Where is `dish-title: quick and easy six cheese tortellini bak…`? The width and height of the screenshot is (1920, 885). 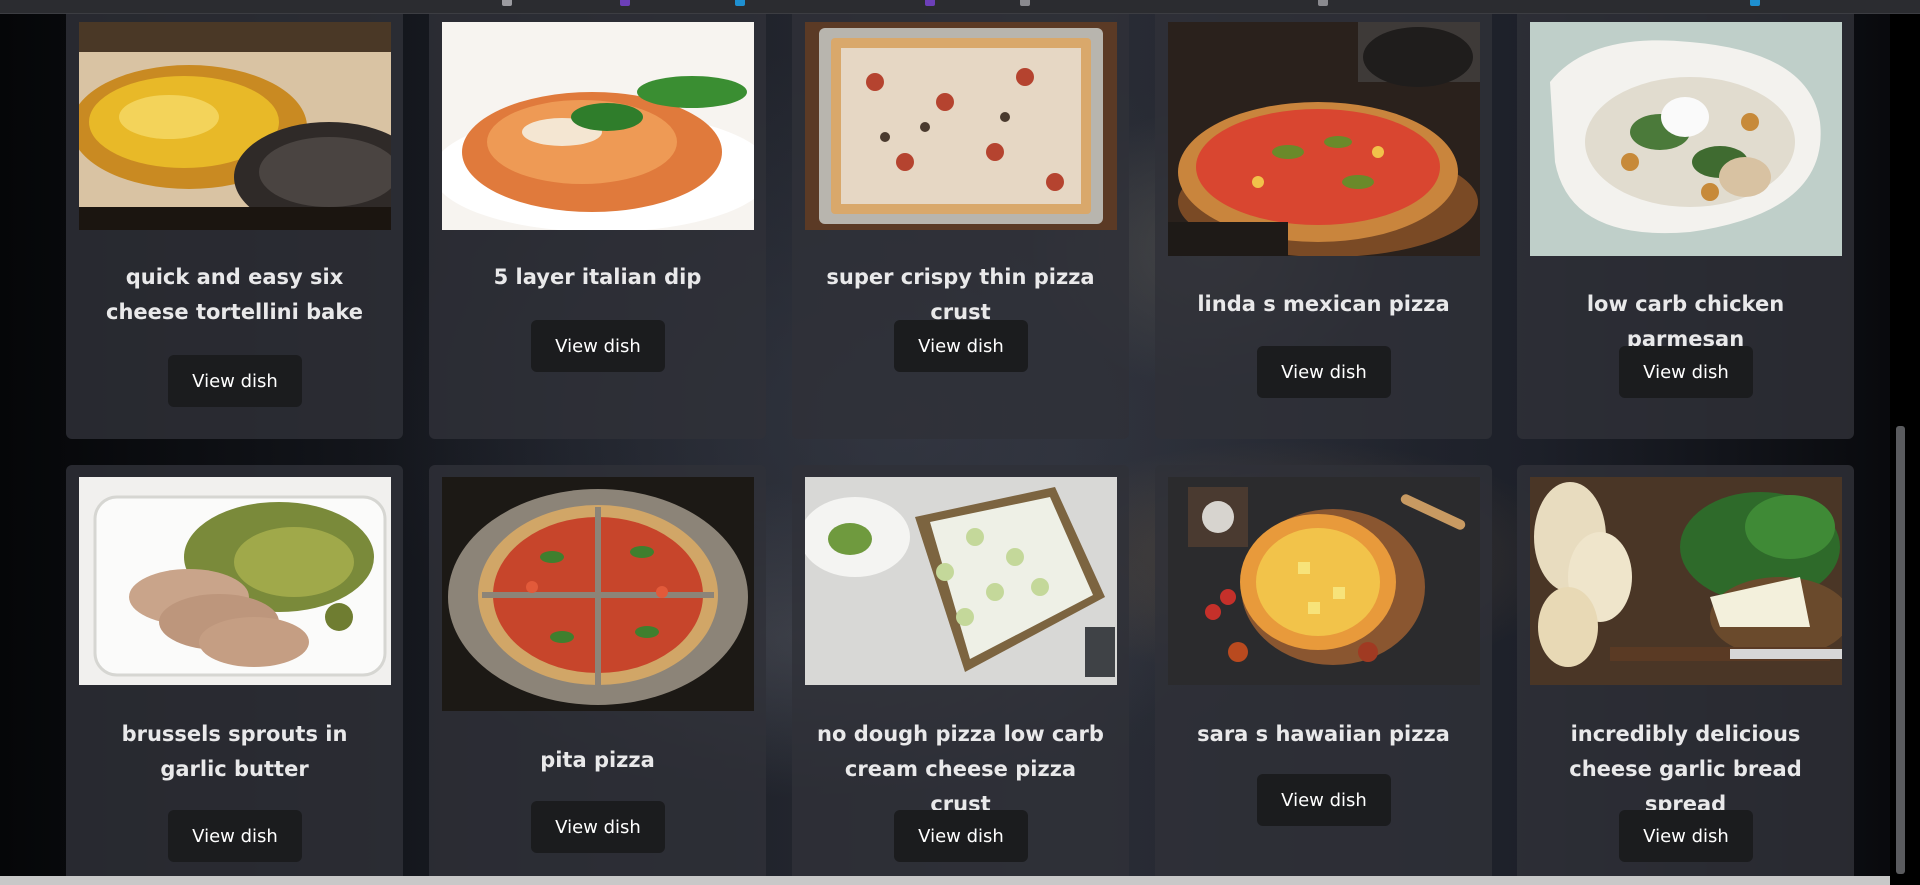 dish-title: quick and easy six cheese tortellini bak… is located at coordinates (234, 294).